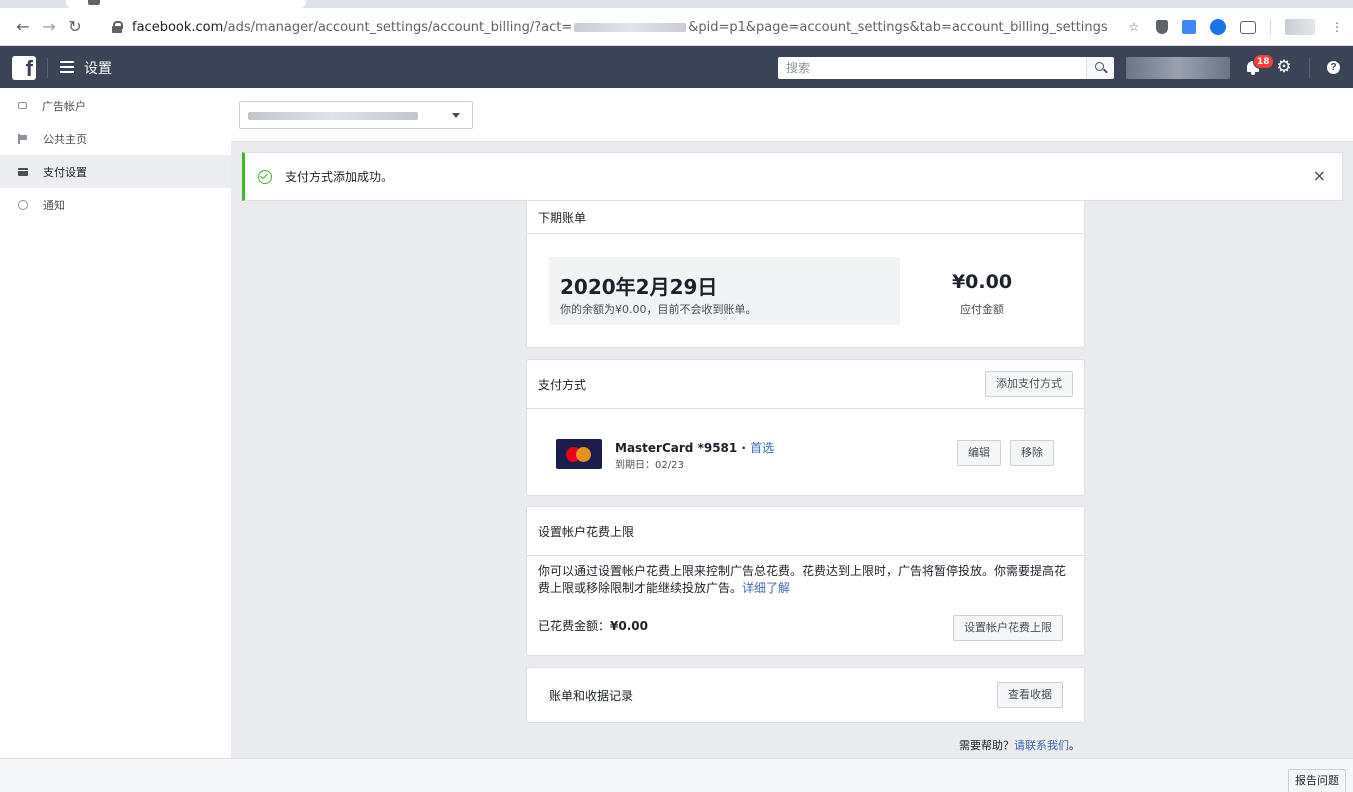 The height and width of the screenshot is (792, 1353). Describe the element at coordinates (676, 775) in the screenshot. I see `footer: 报告问题` at that location.